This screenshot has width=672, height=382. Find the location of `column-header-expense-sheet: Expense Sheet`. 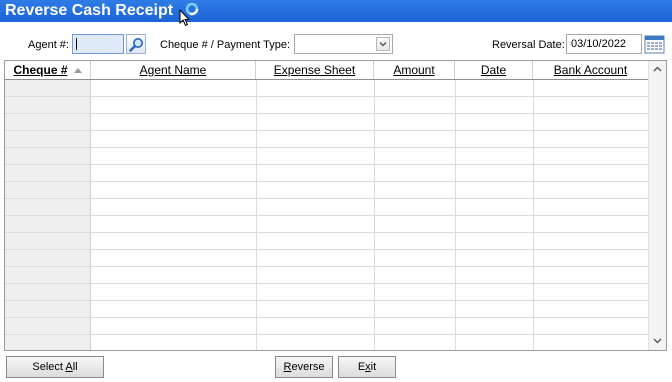

column-header-expense-sheet: Expense Sheet is located at coordinates (315, 70).